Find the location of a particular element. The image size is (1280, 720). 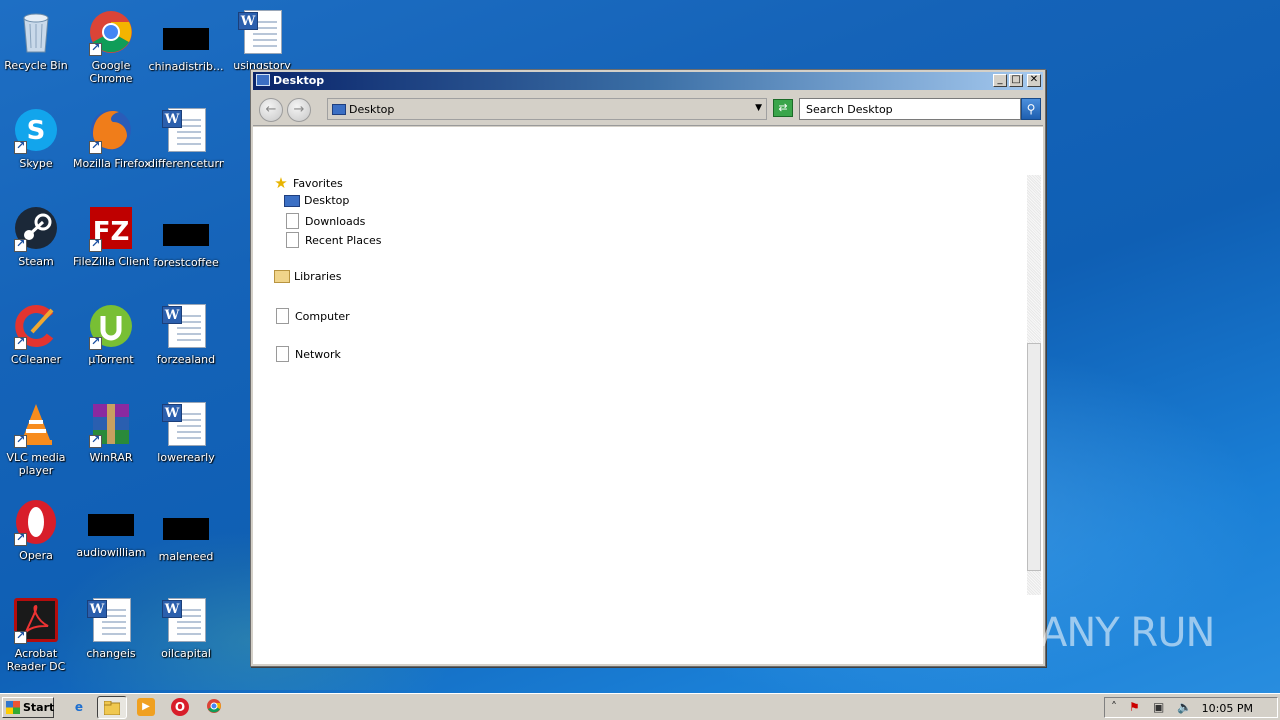

skype-icon: S Skype is located at coordinates (37, 138).